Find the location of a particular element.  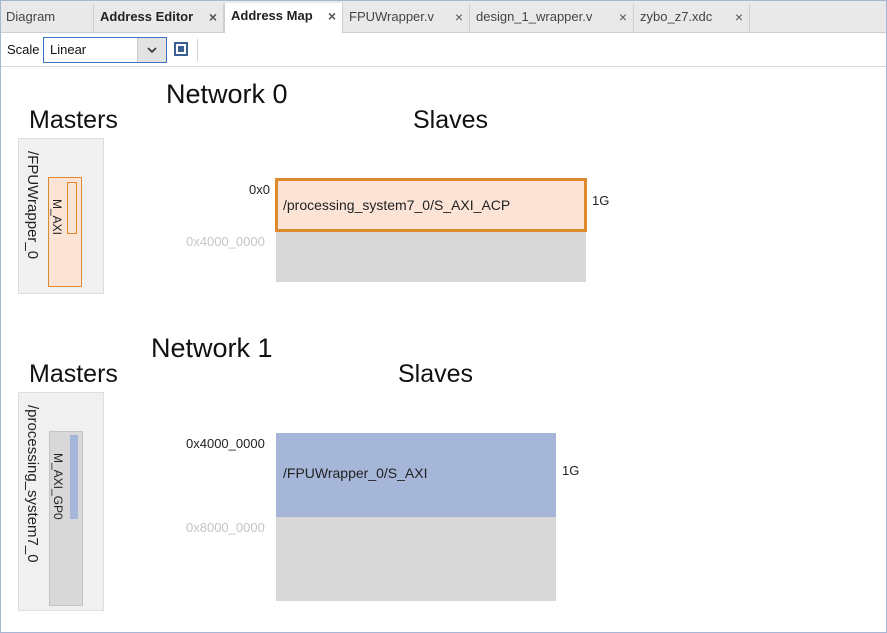

network-1-master-block: /processing_system7_0 M_AXI_GP0 is located at coordinates (61, 501).